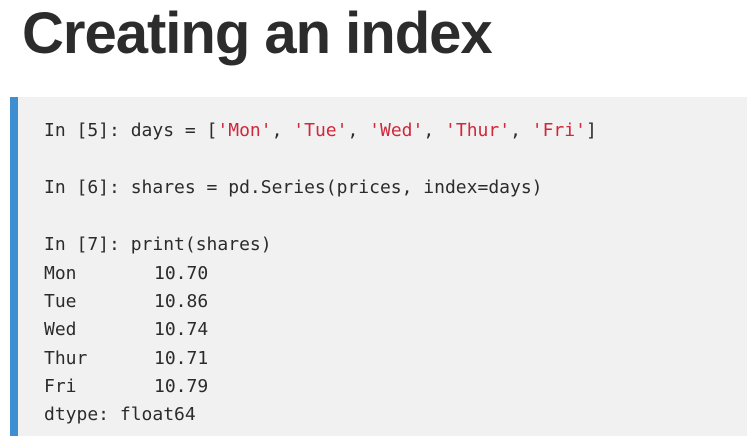 This screenshot has height=436, width=747. I want to click on string-literal: 'Mon', so click(244, 130).